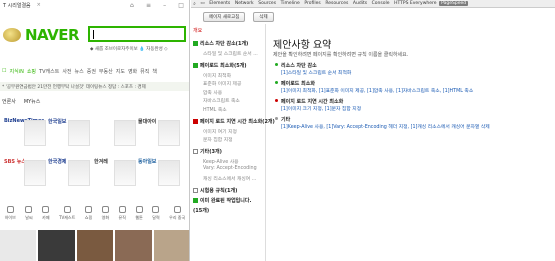  I want to click on service-shortcut: 영화, so click(105, 213).